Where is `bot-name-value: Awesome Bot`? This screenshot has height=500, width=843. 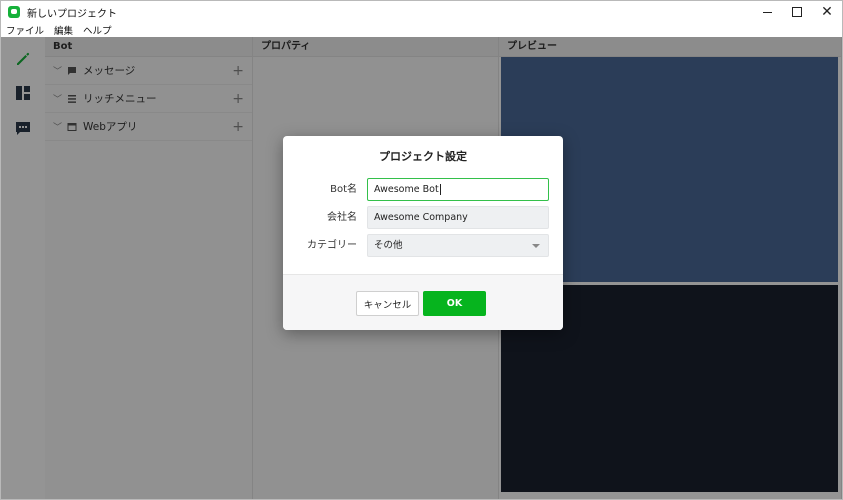 bot-name-value: Awesome Bot is located at coordinates (406, 189).